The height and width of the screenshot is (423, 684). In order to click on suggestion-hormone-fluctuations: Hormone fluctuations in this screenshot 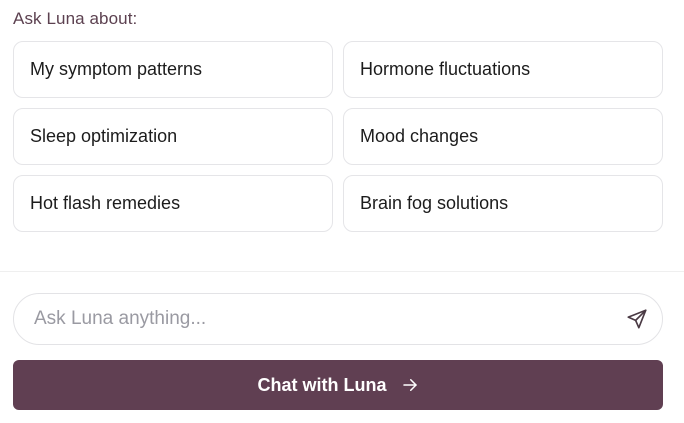, I will do `click(503, 69)`.